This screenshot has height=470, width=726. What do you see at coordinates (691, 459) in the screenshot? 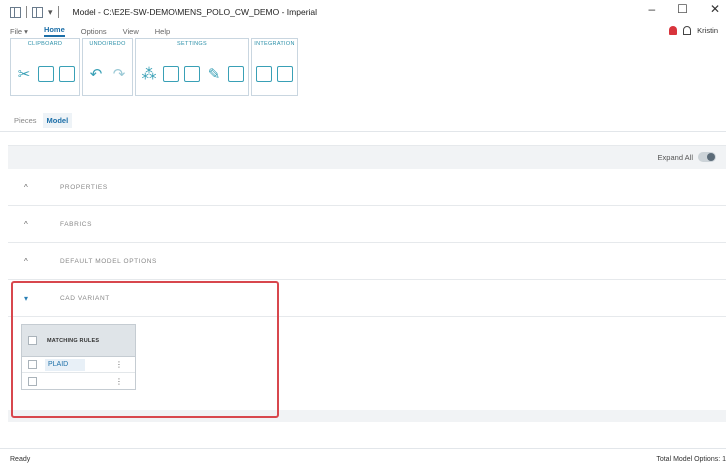
I see `total-model-options: Total Model Options: 1` at bounding box center [691, 459].